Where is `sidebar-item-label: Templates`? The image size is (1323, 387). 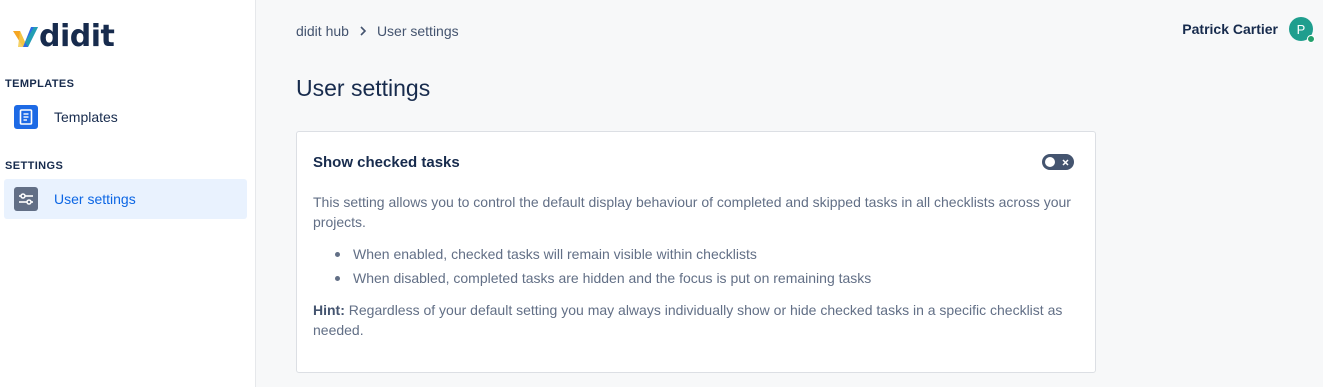 sidebar-item-label: Templates is located at coordinates (86, 117).